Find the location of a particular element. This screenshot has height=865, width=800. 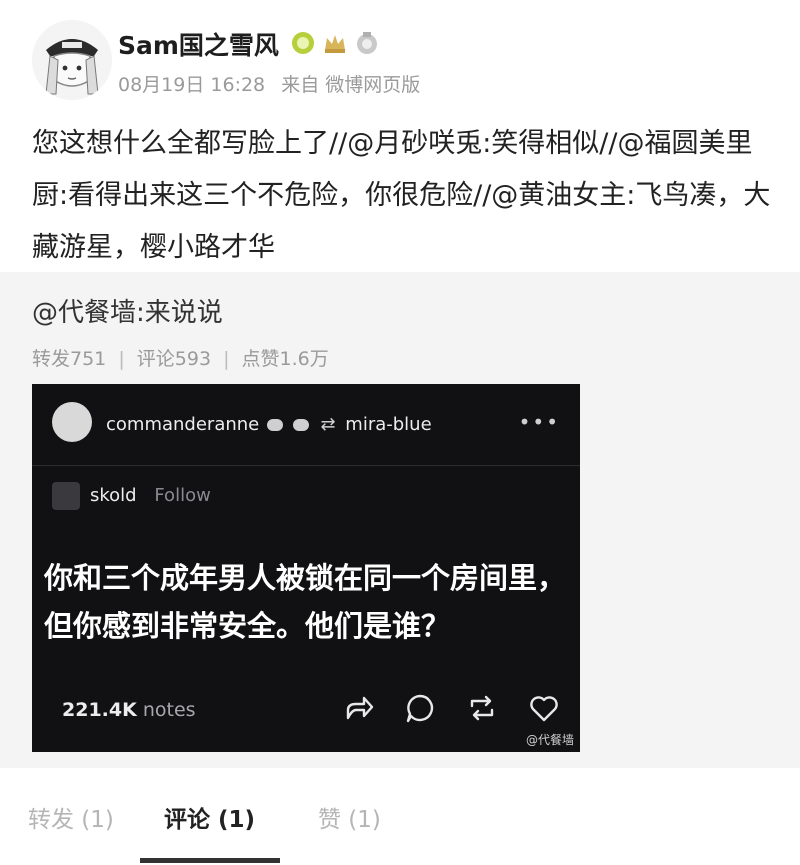

reblog-icon is located at coordinates (482, 708).